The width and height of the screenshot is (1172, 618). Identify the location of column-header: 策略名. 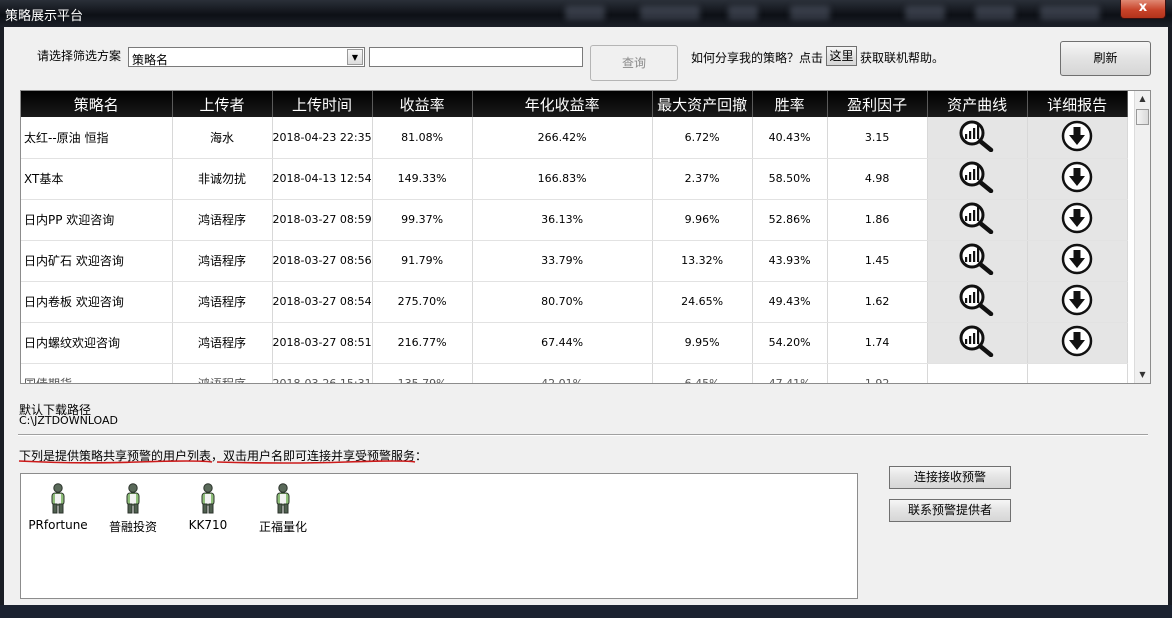
(97, 104).